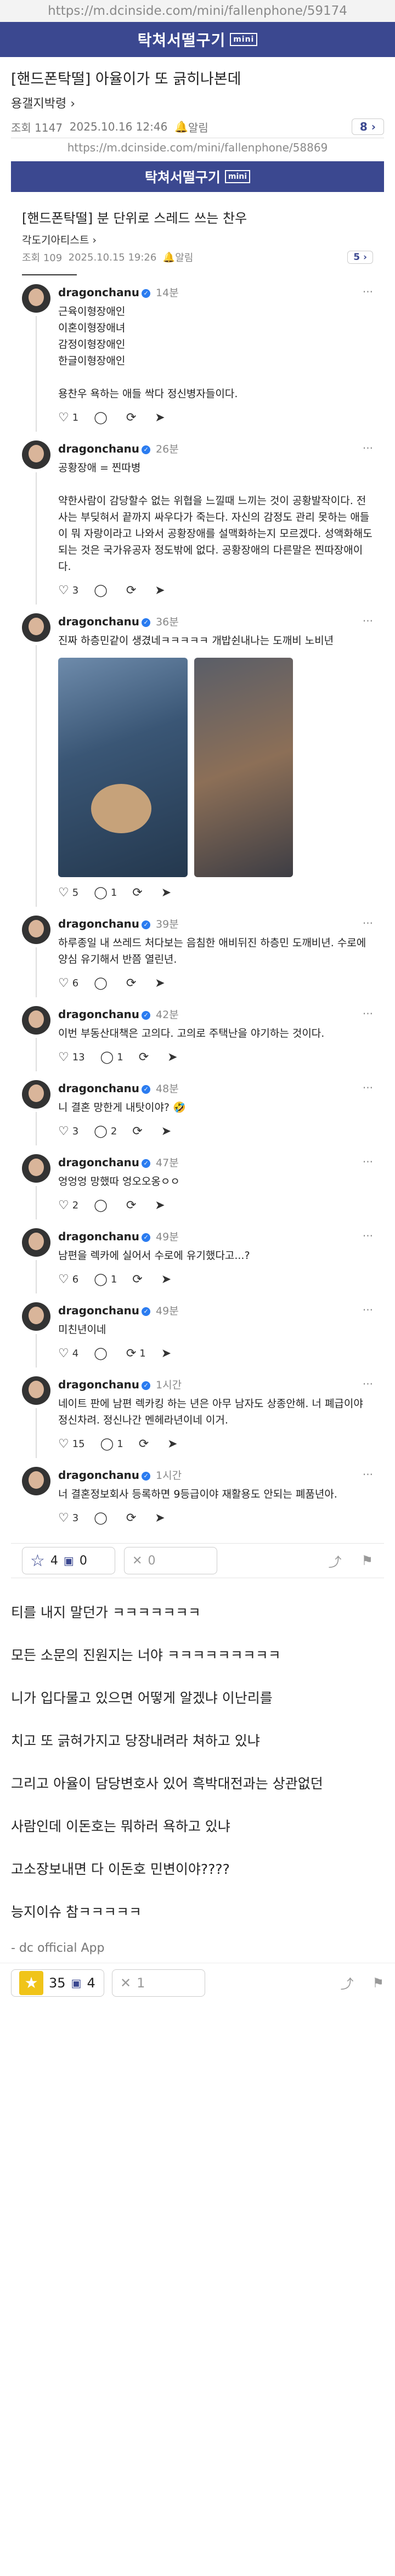 The width and height of the screenshot is (395, 2576). What do you see at coordinates (167, 1015) in the screenshot?
I see `post-time: 42분` at bounding box center [167, 1015].